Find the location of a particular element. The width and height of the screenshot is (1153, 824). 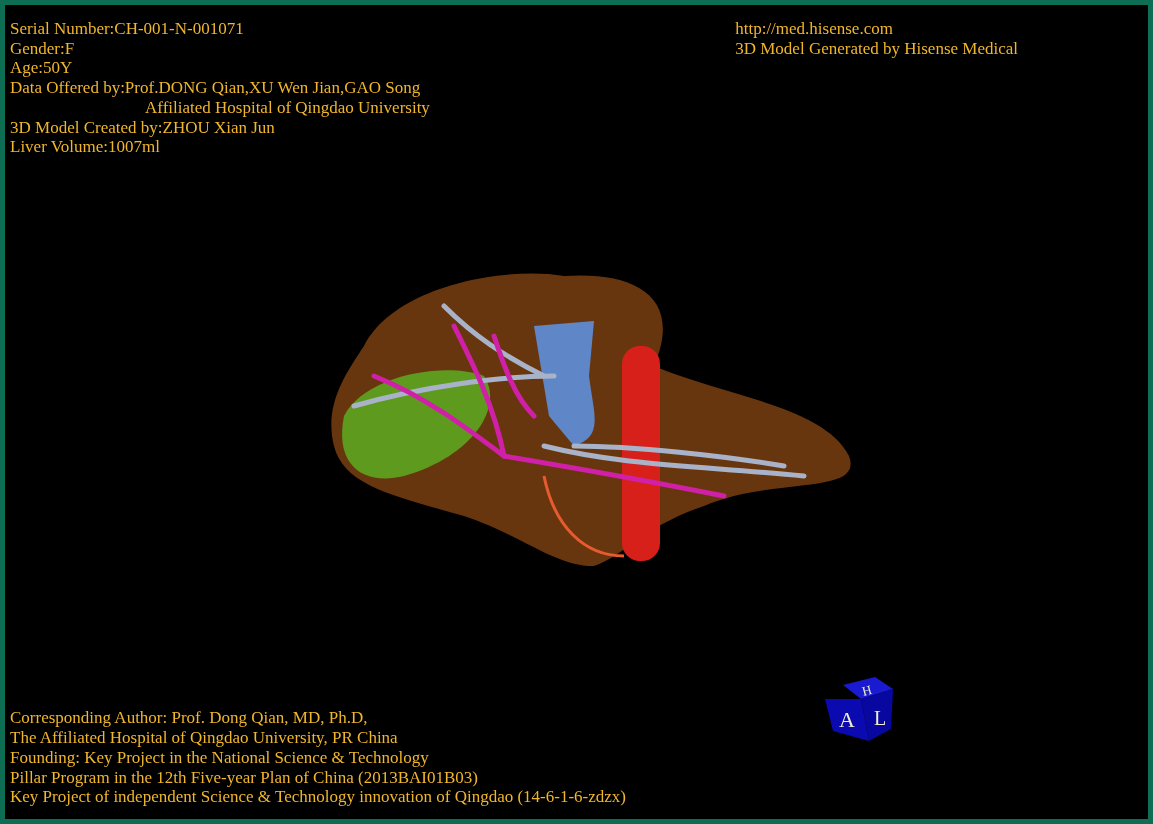

info-text: Key Project of independent Science & Technology innovation of Qingdao (14-6-1-6-zdzx) is located at coordinates (318, 797).